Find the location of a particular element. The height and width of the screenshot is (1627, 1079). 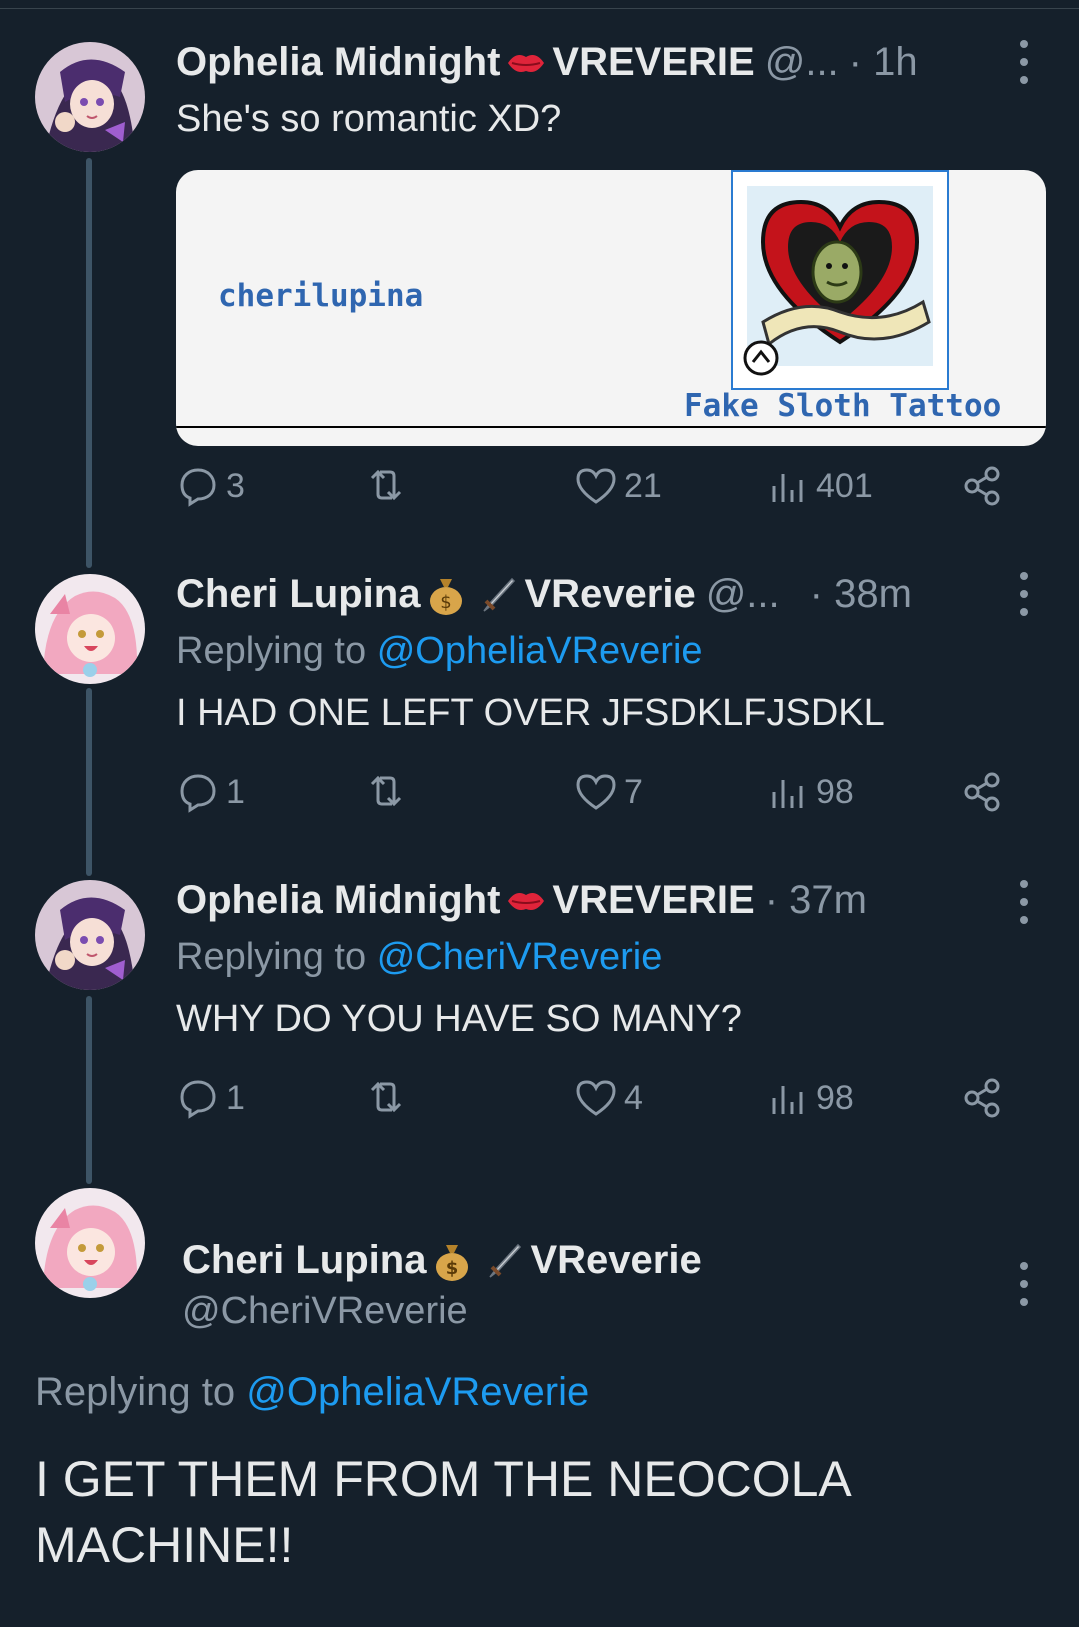

like-button: 7 is located at coordinates (608, 792).